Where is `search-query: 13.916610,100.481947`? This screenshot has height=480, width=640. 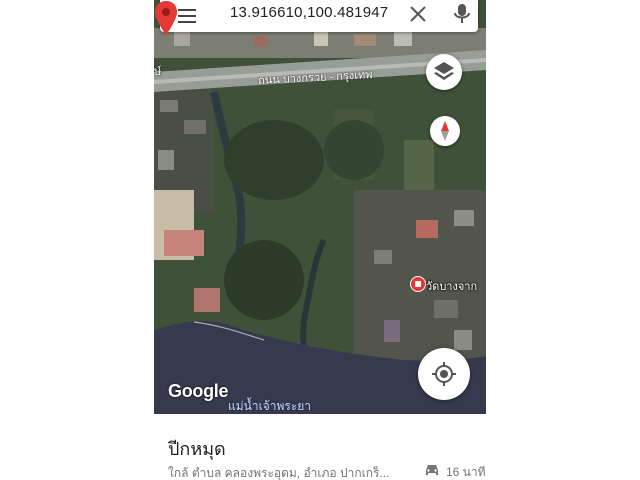 search-query: 13.916610,100.481947 is located at coordinates (309, 12).